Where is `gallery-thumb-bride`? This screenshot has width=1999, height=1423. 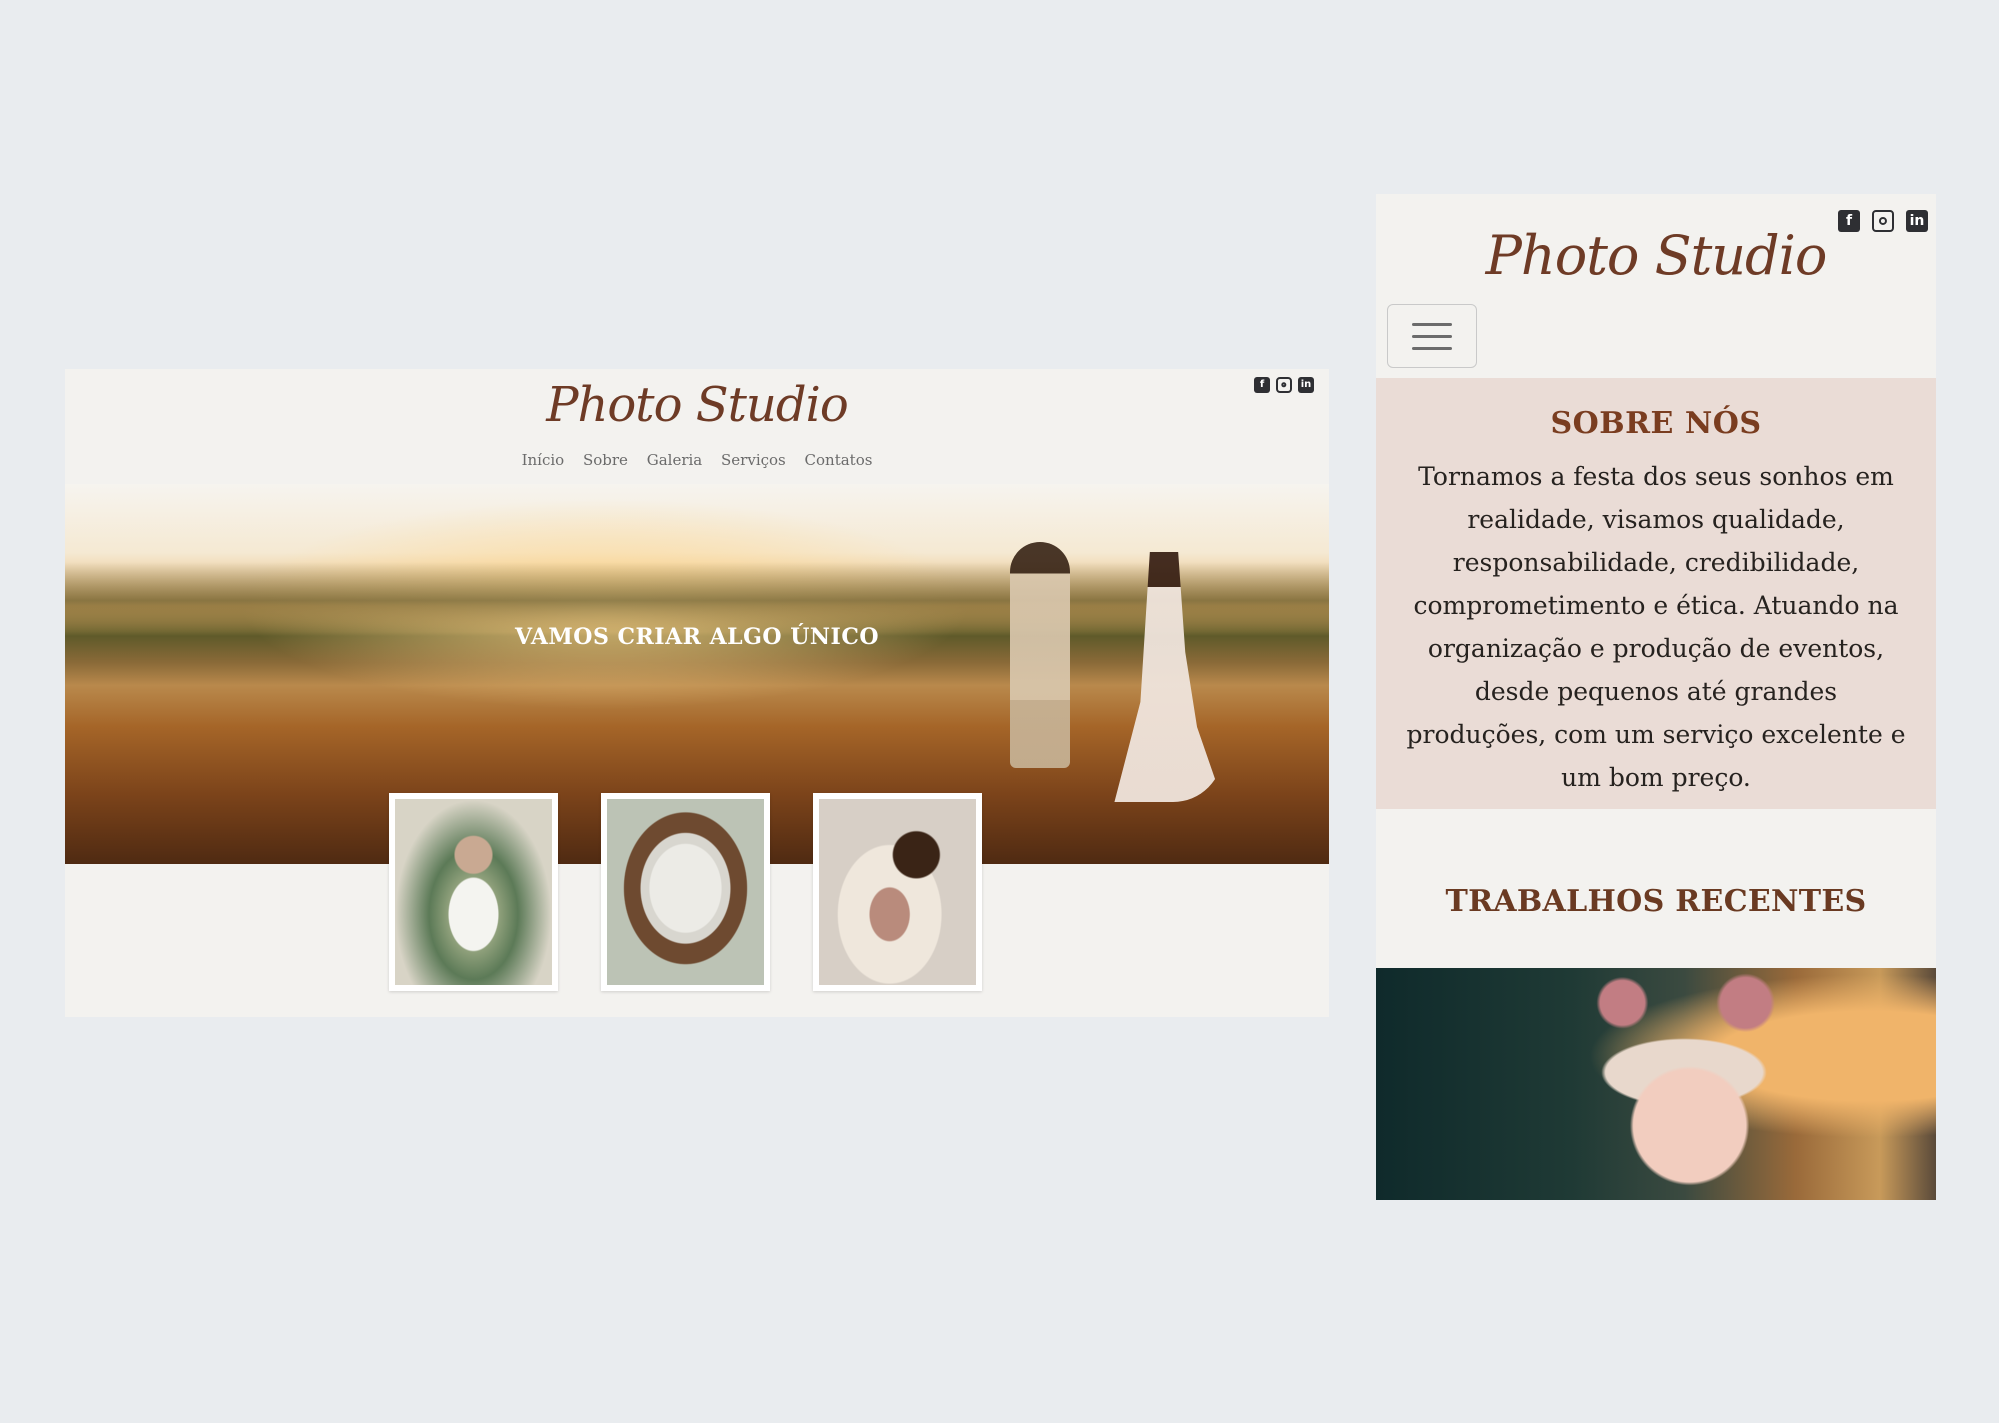 gallery-thumb-bride is located at coordinates (473, 892).